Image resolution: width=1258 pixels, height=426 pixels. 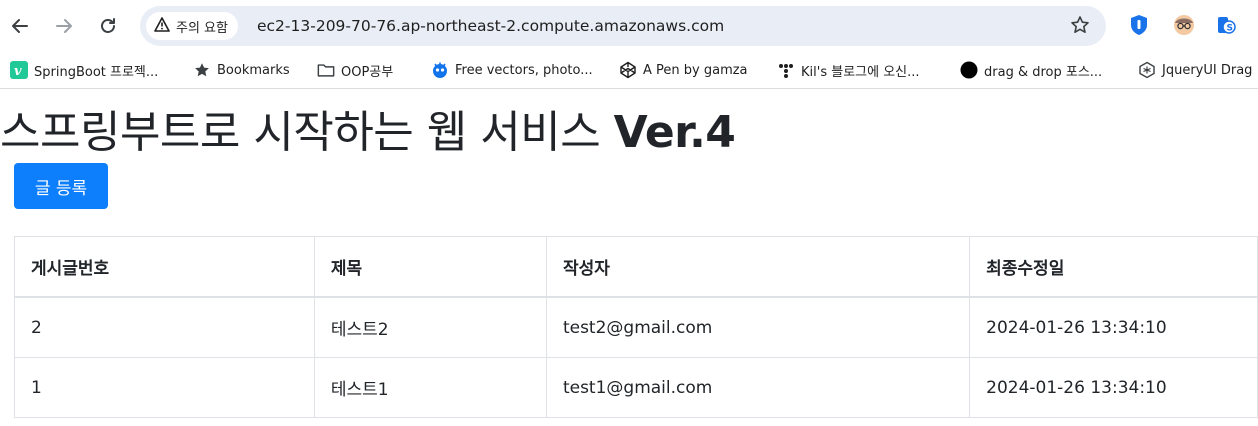 What do you see at coordinates (162, 26) in the screenshot?
I see `warning-icon` at bounding box center [162, 26].